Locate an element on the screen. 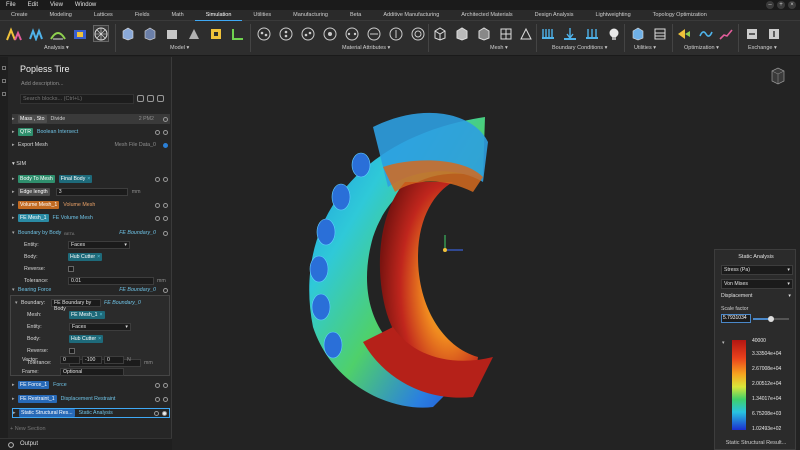 This screenshot has width=800, height=450. group-label-material: Material Attributes ▾ is located at coordinates (366, 48).